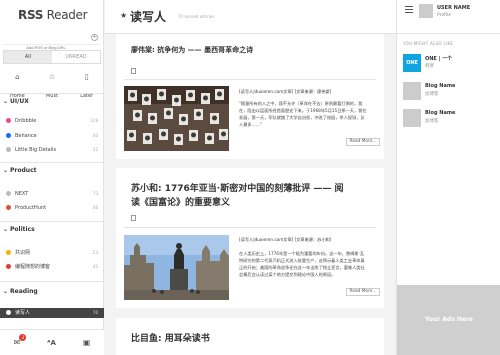 The width and height of the screenshot is (500, 355). Describe the element at coordinates (52, 136) in the screenshot. I see `feed-item: Behance 40` at that location.